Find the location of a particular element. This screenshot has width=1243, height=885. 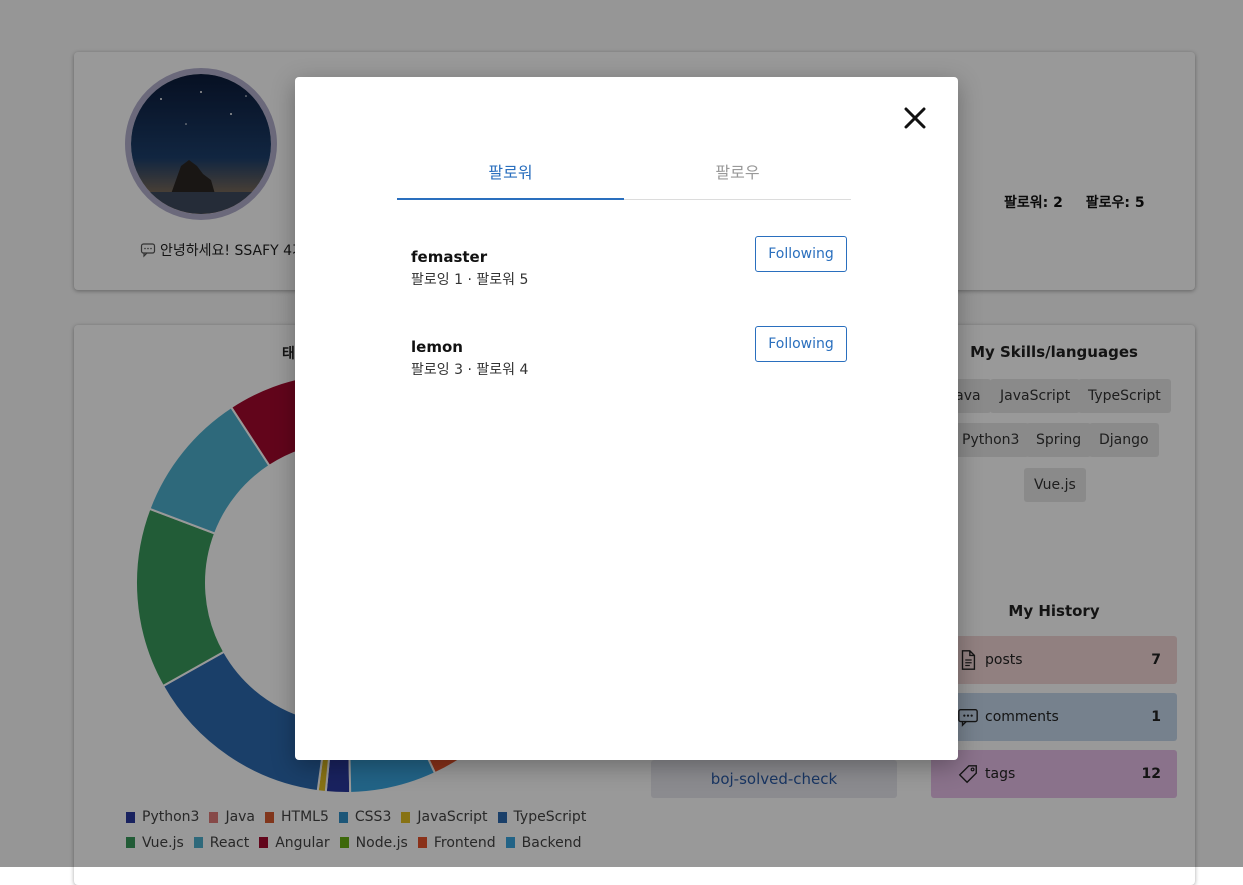

tab-followers: 팔로워 is located at coordinates (510, 177).